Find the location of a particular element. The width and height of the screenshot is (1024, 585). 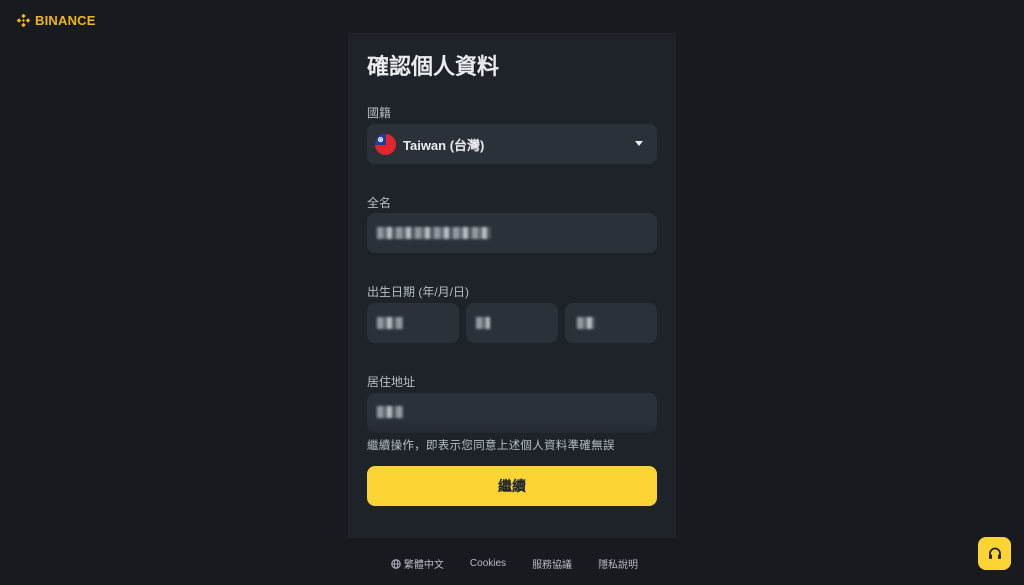

headset-icon is located at coordinates (994, 553).